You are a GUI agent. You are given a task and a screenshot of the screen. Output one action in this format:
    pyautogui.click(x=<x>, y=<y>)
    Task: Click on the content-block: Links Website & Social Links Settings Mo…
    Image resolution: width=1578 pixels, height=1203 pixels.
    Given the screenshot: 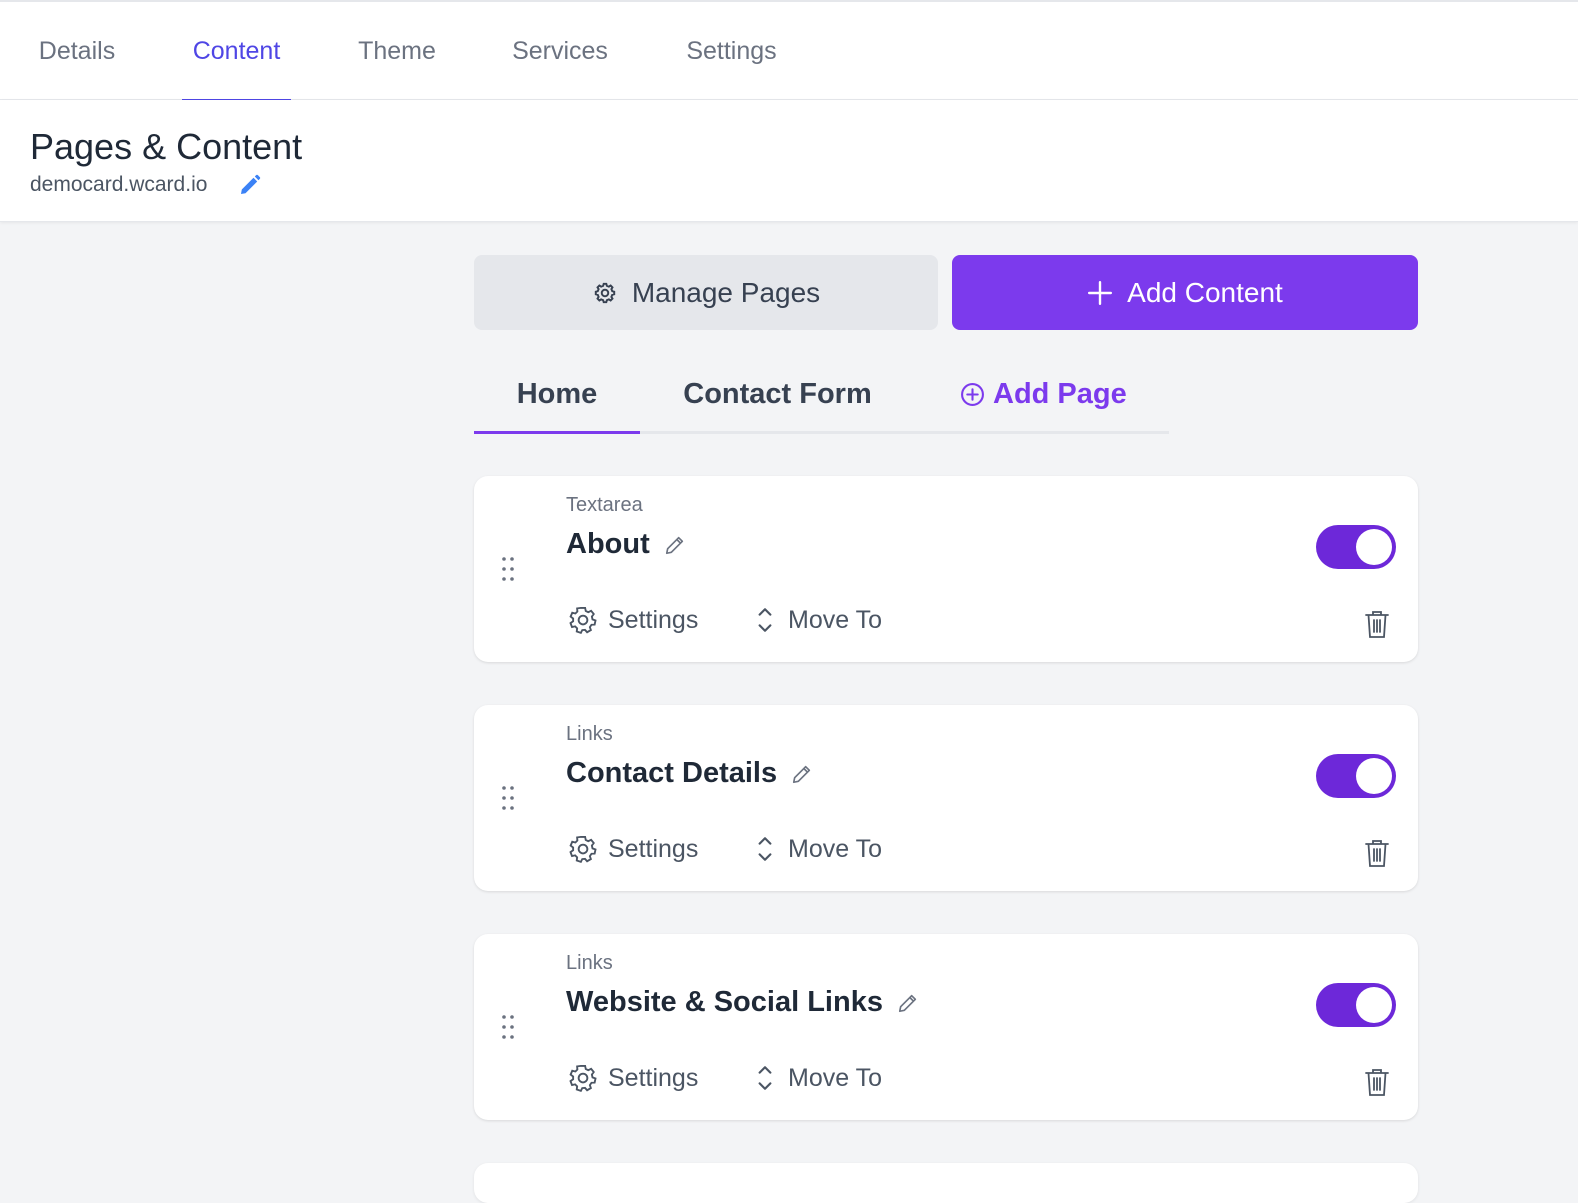 What is the action you would take?
    pyautogui.click(x=946, y=1027)
    